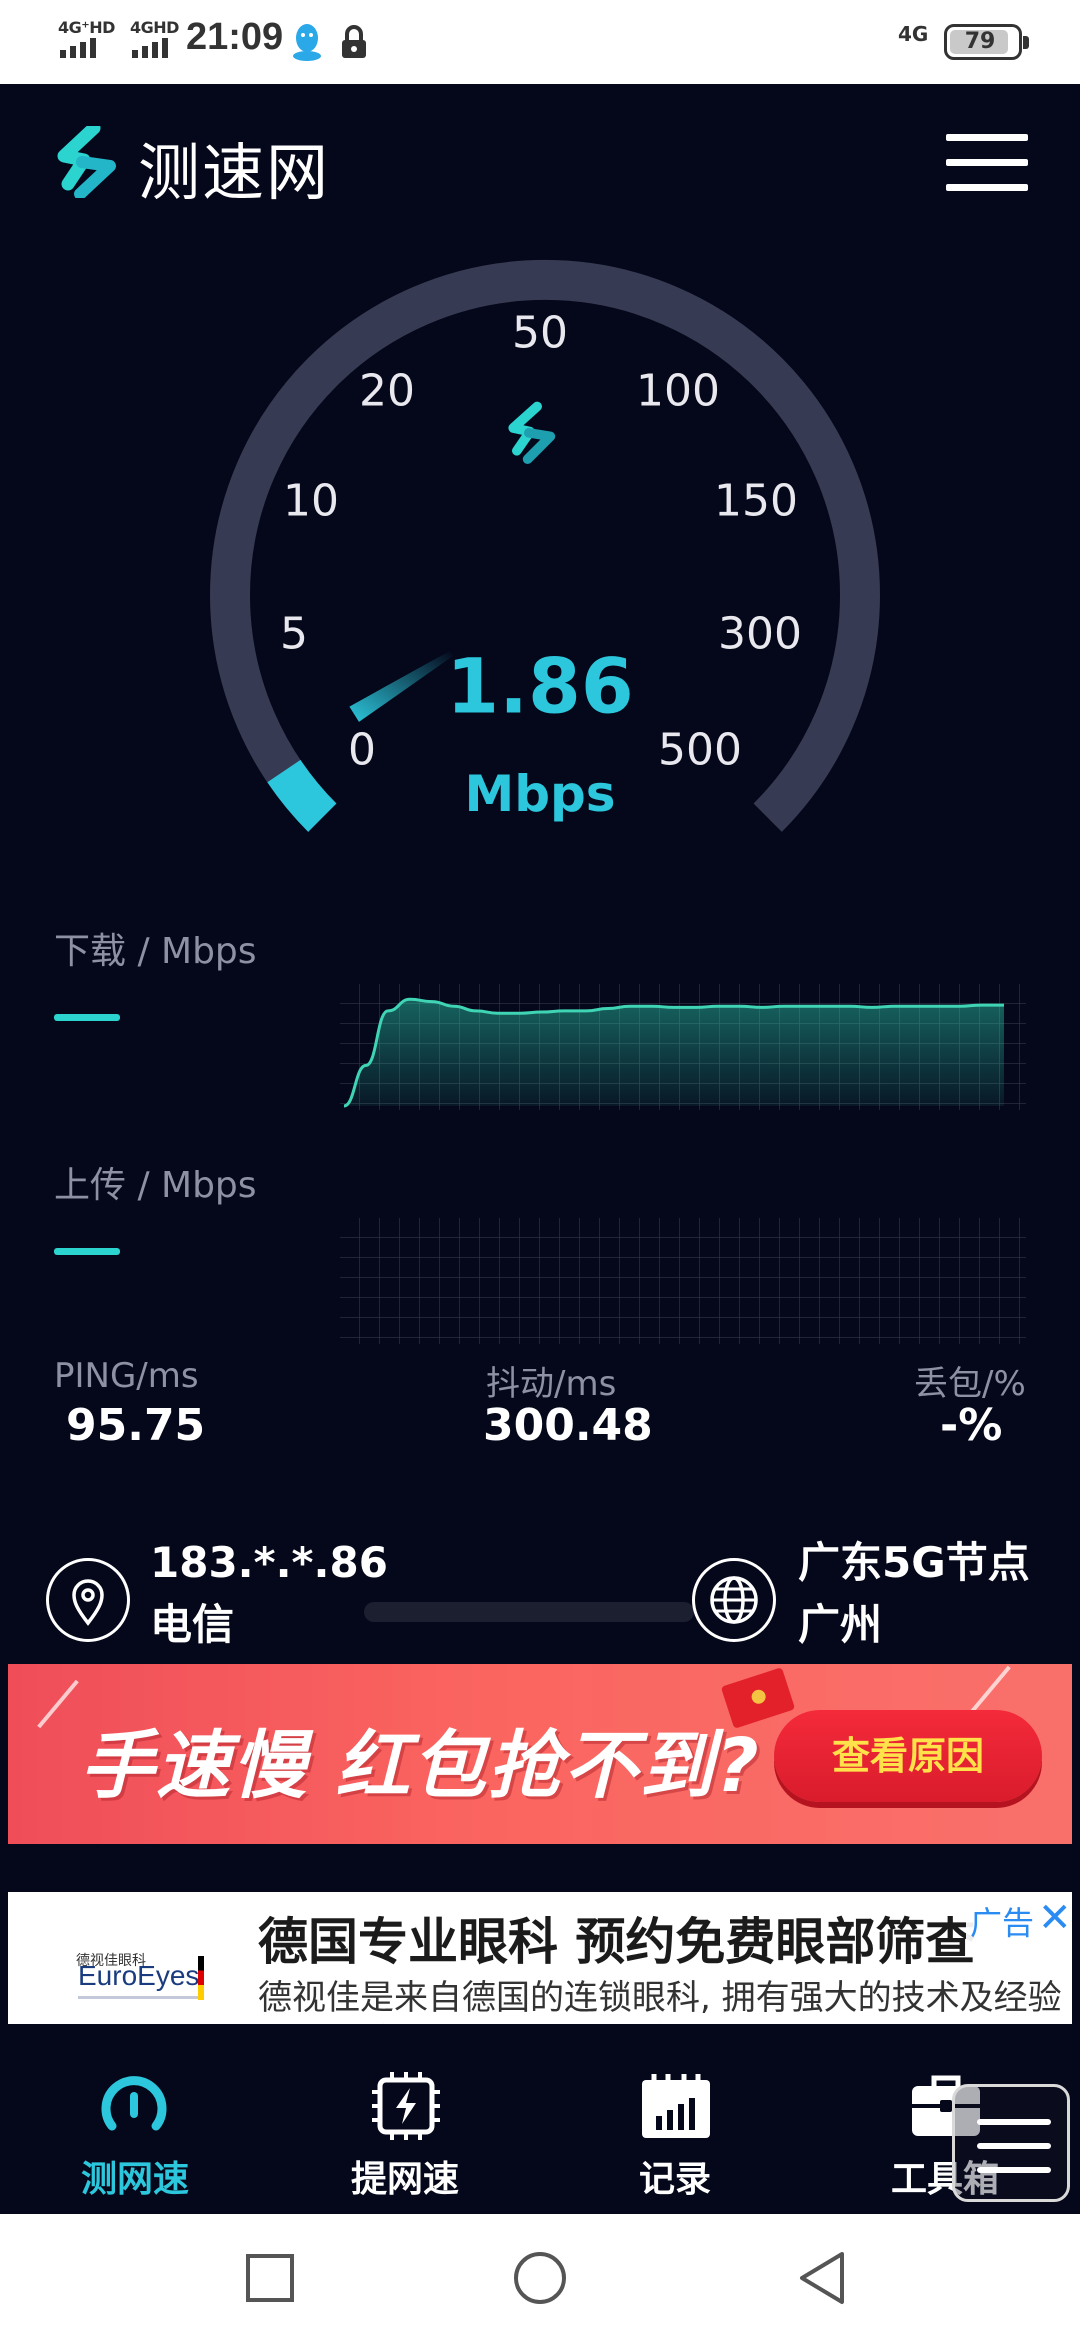 The width and height of the screenshot is (1080, 2340). What do you see at coordinates (824, 2278) in the screenshot?
I see `back-icon` at bounding box center [824, 2278].